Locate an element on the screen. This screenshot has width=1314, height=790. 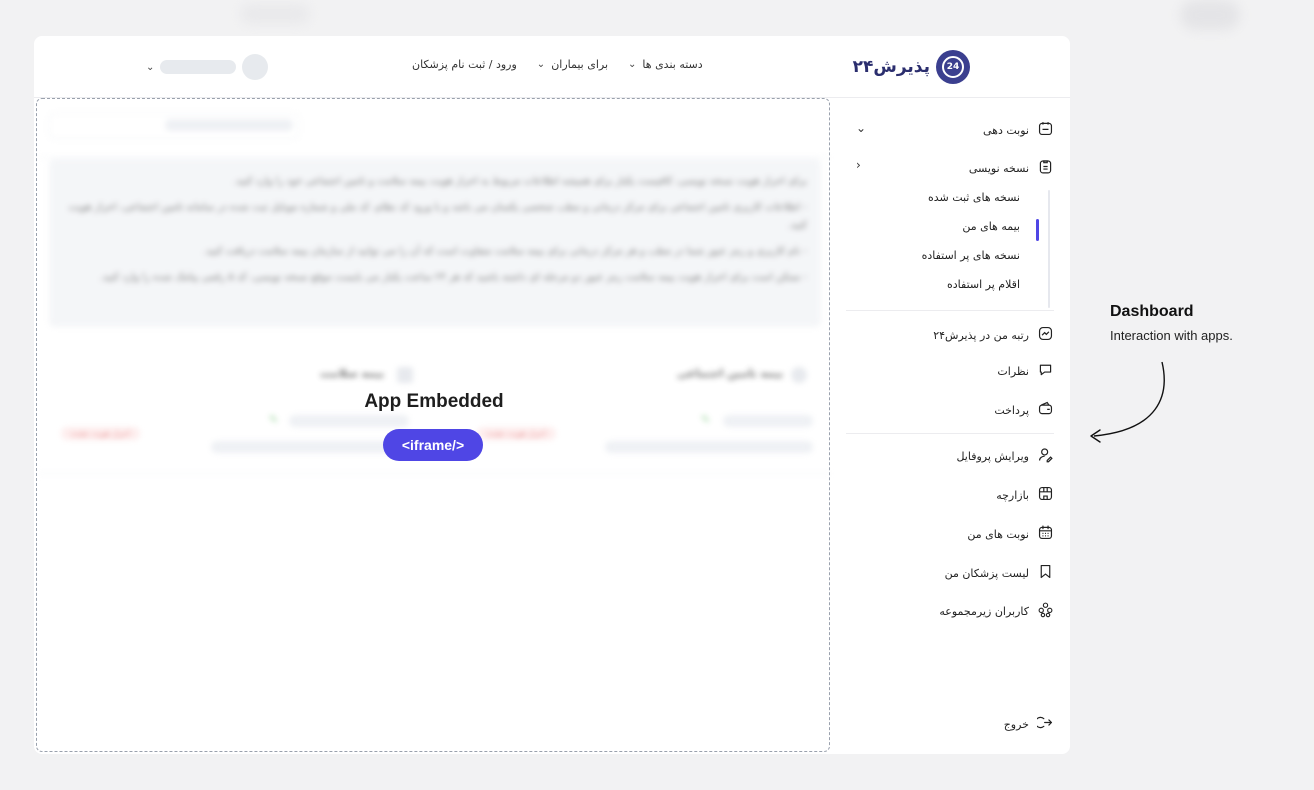
sidebar-item-my-appointments: نوبت های من is located at coordinates (1010, 534).